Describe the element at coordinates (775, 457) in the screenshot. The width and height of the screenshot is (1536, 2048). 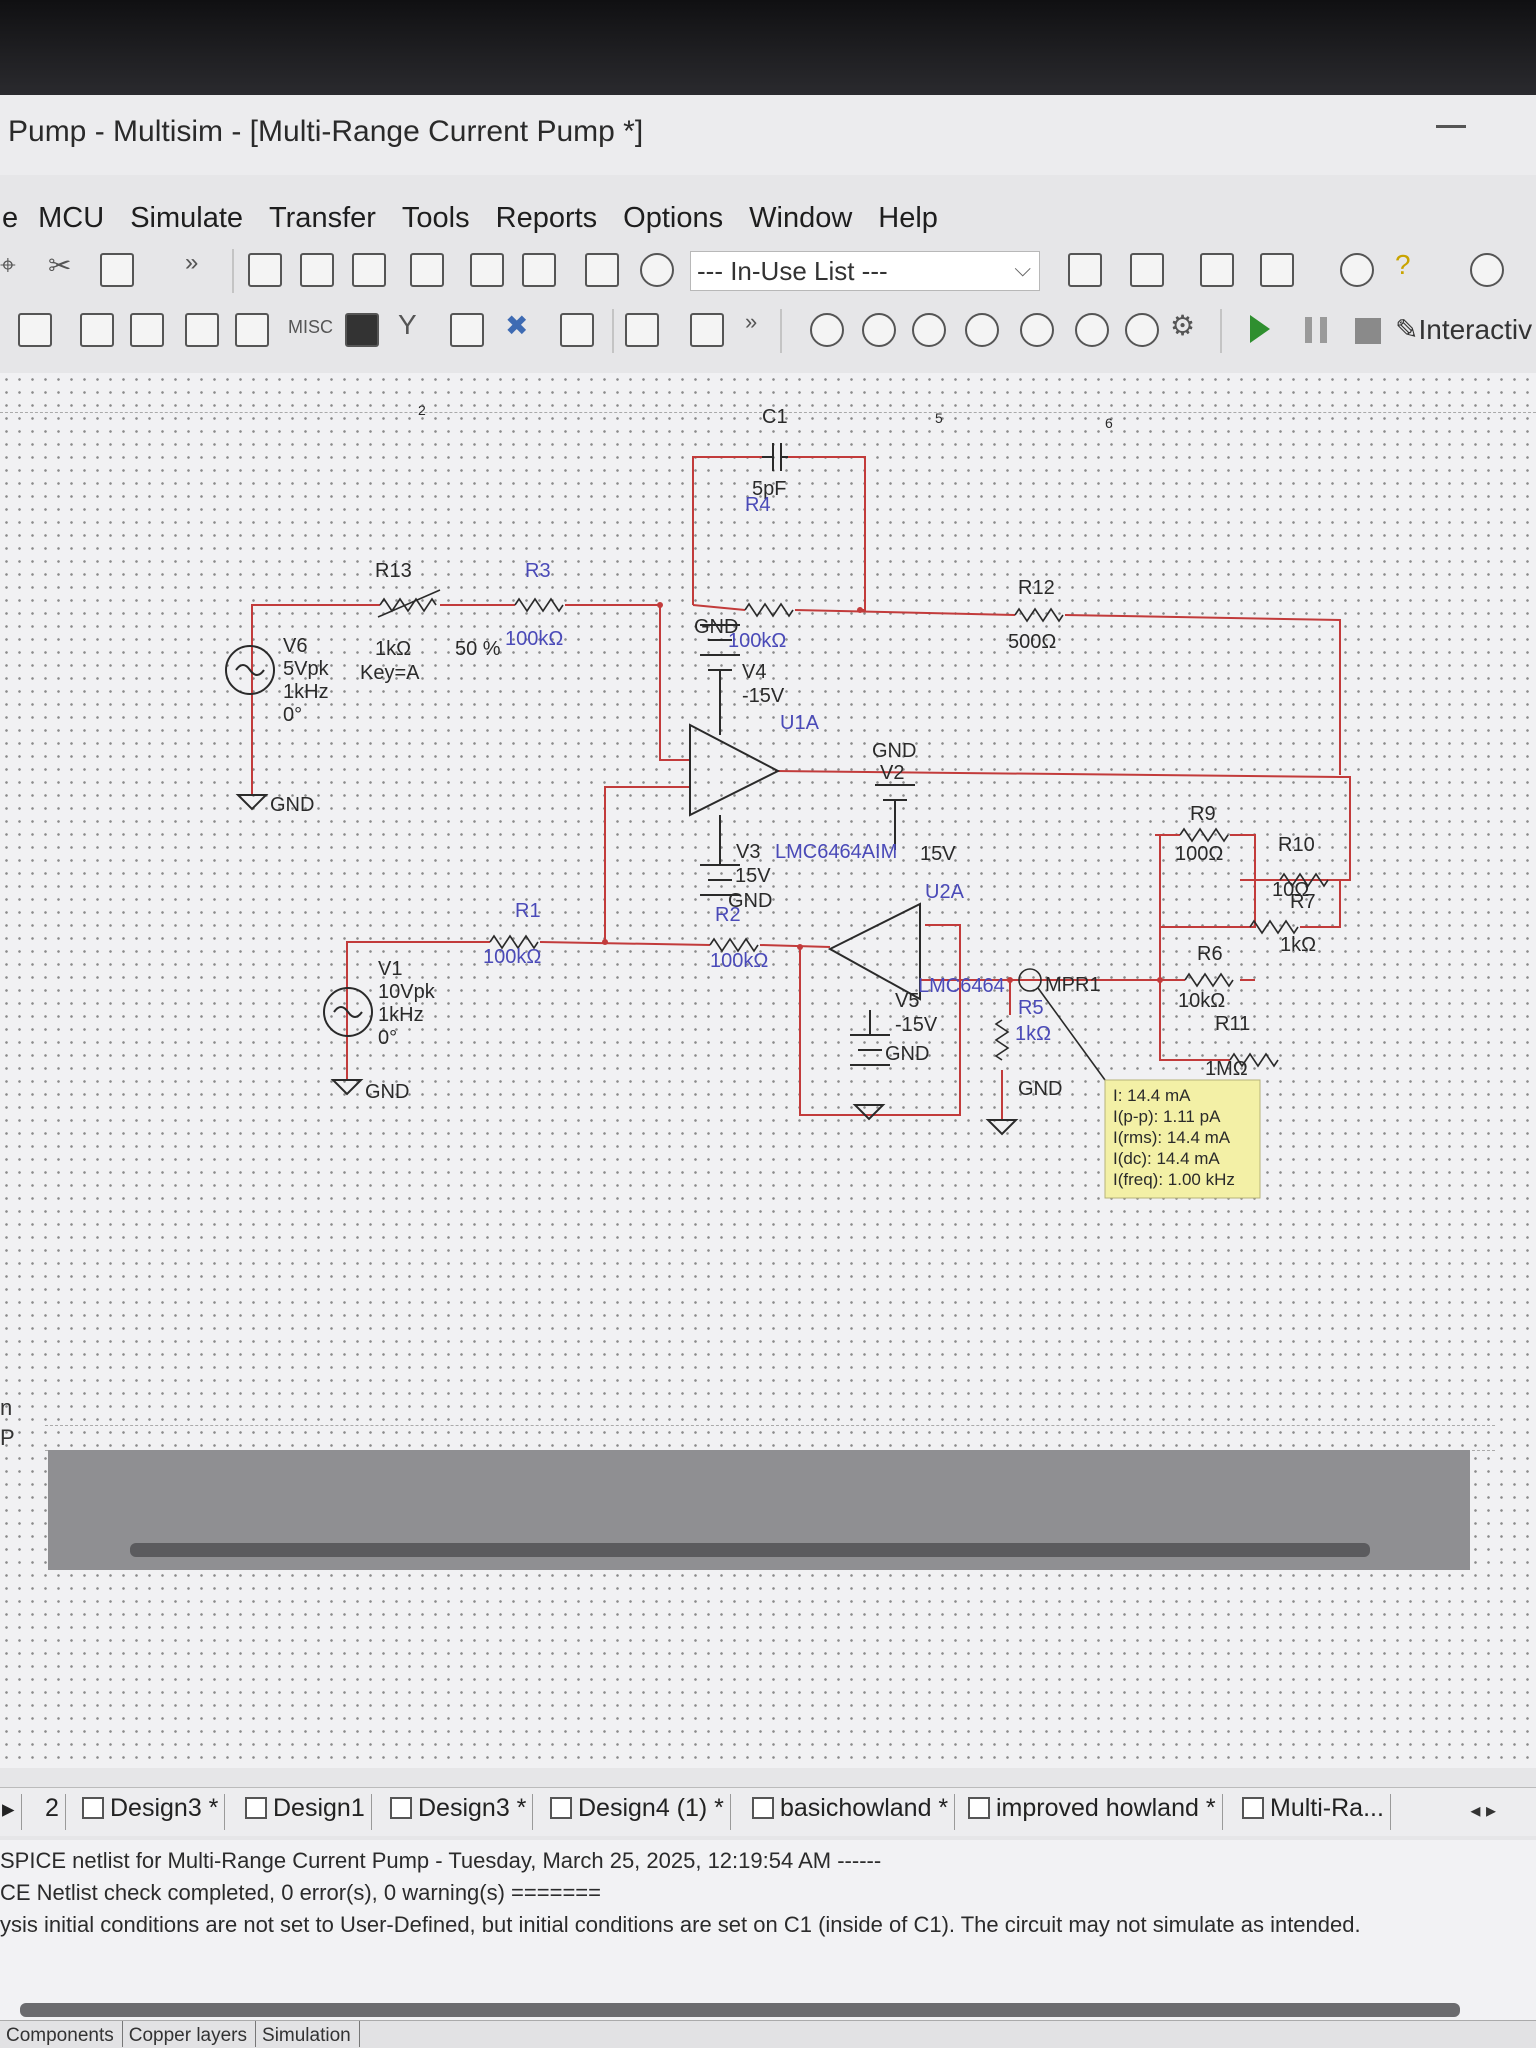
I see `c1-capacitor` at that location.